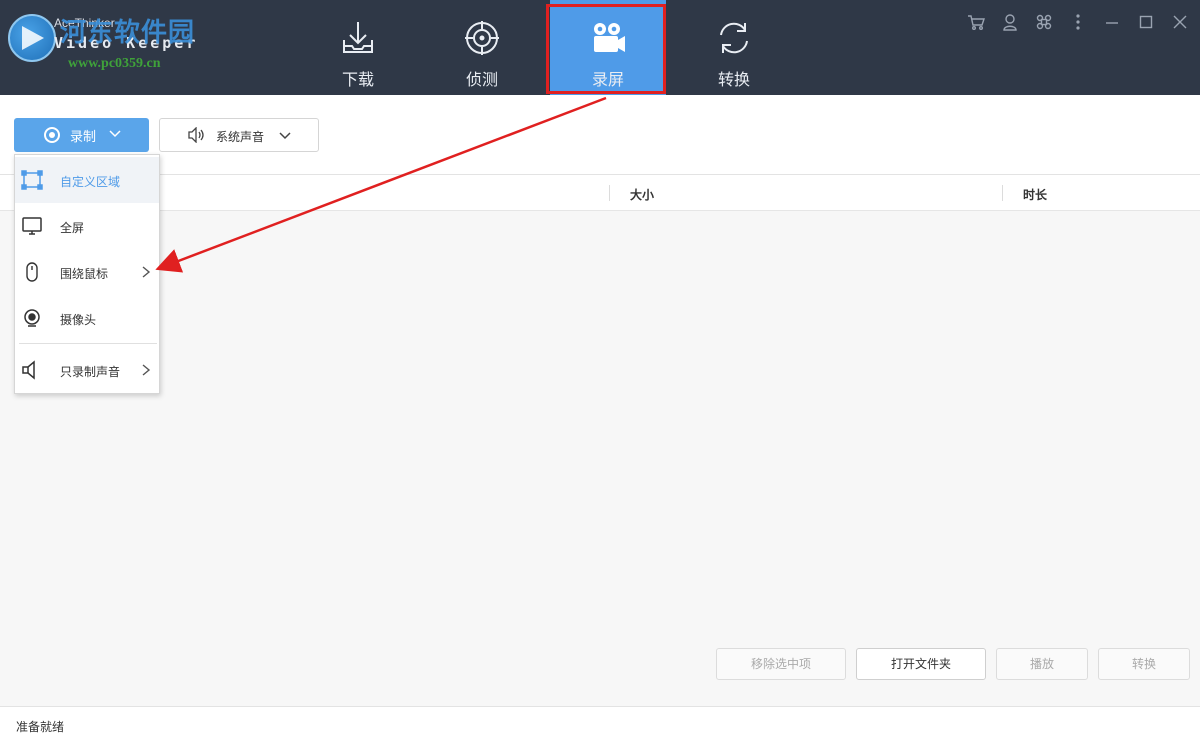 The image size is (1200, 742). Describe the element at coordinates (128, 33) in the screenshot. I see `watermark-name: 河东软件园` at that location.